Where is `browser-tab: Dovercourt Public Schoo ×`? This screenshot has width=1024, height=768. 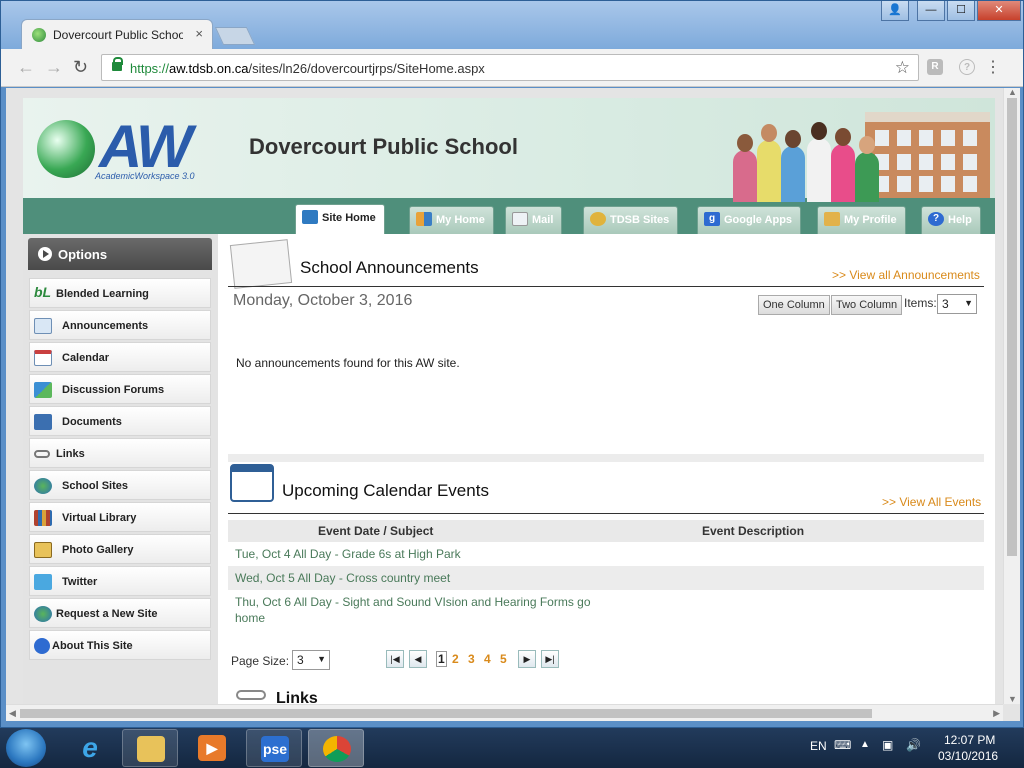
browser-tab: Dovercourt Public Schoo × is located at coordinates (117, 34).